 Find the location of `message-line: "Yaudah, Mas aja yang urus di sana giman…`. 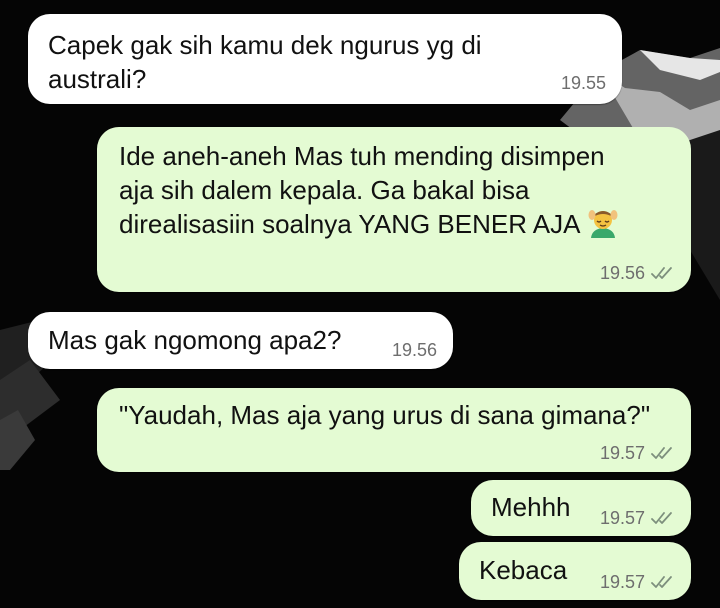

message-line: "Yaudah, Mas aja yang urus di sana giman… is located at coordinates (385, 415).